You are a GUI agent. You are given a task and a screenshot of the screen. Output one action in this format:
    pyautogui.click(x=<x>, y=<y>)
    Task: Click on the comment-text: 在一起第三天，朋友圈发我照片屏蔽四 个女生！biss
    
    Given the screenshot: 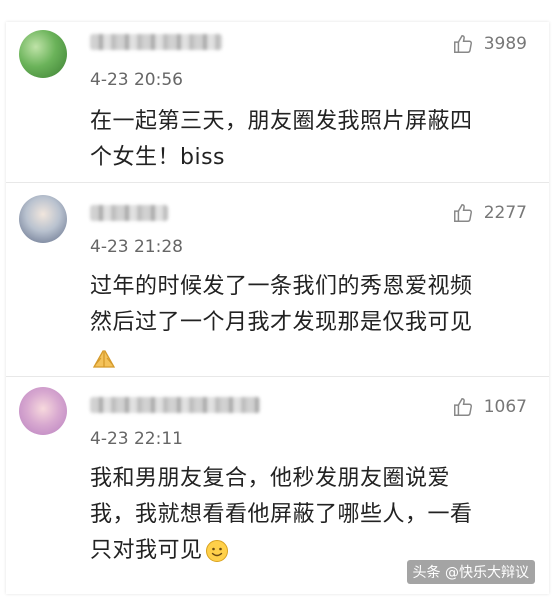 What is the action you would take?
    pyautogui.click(x=281, y=139)
    